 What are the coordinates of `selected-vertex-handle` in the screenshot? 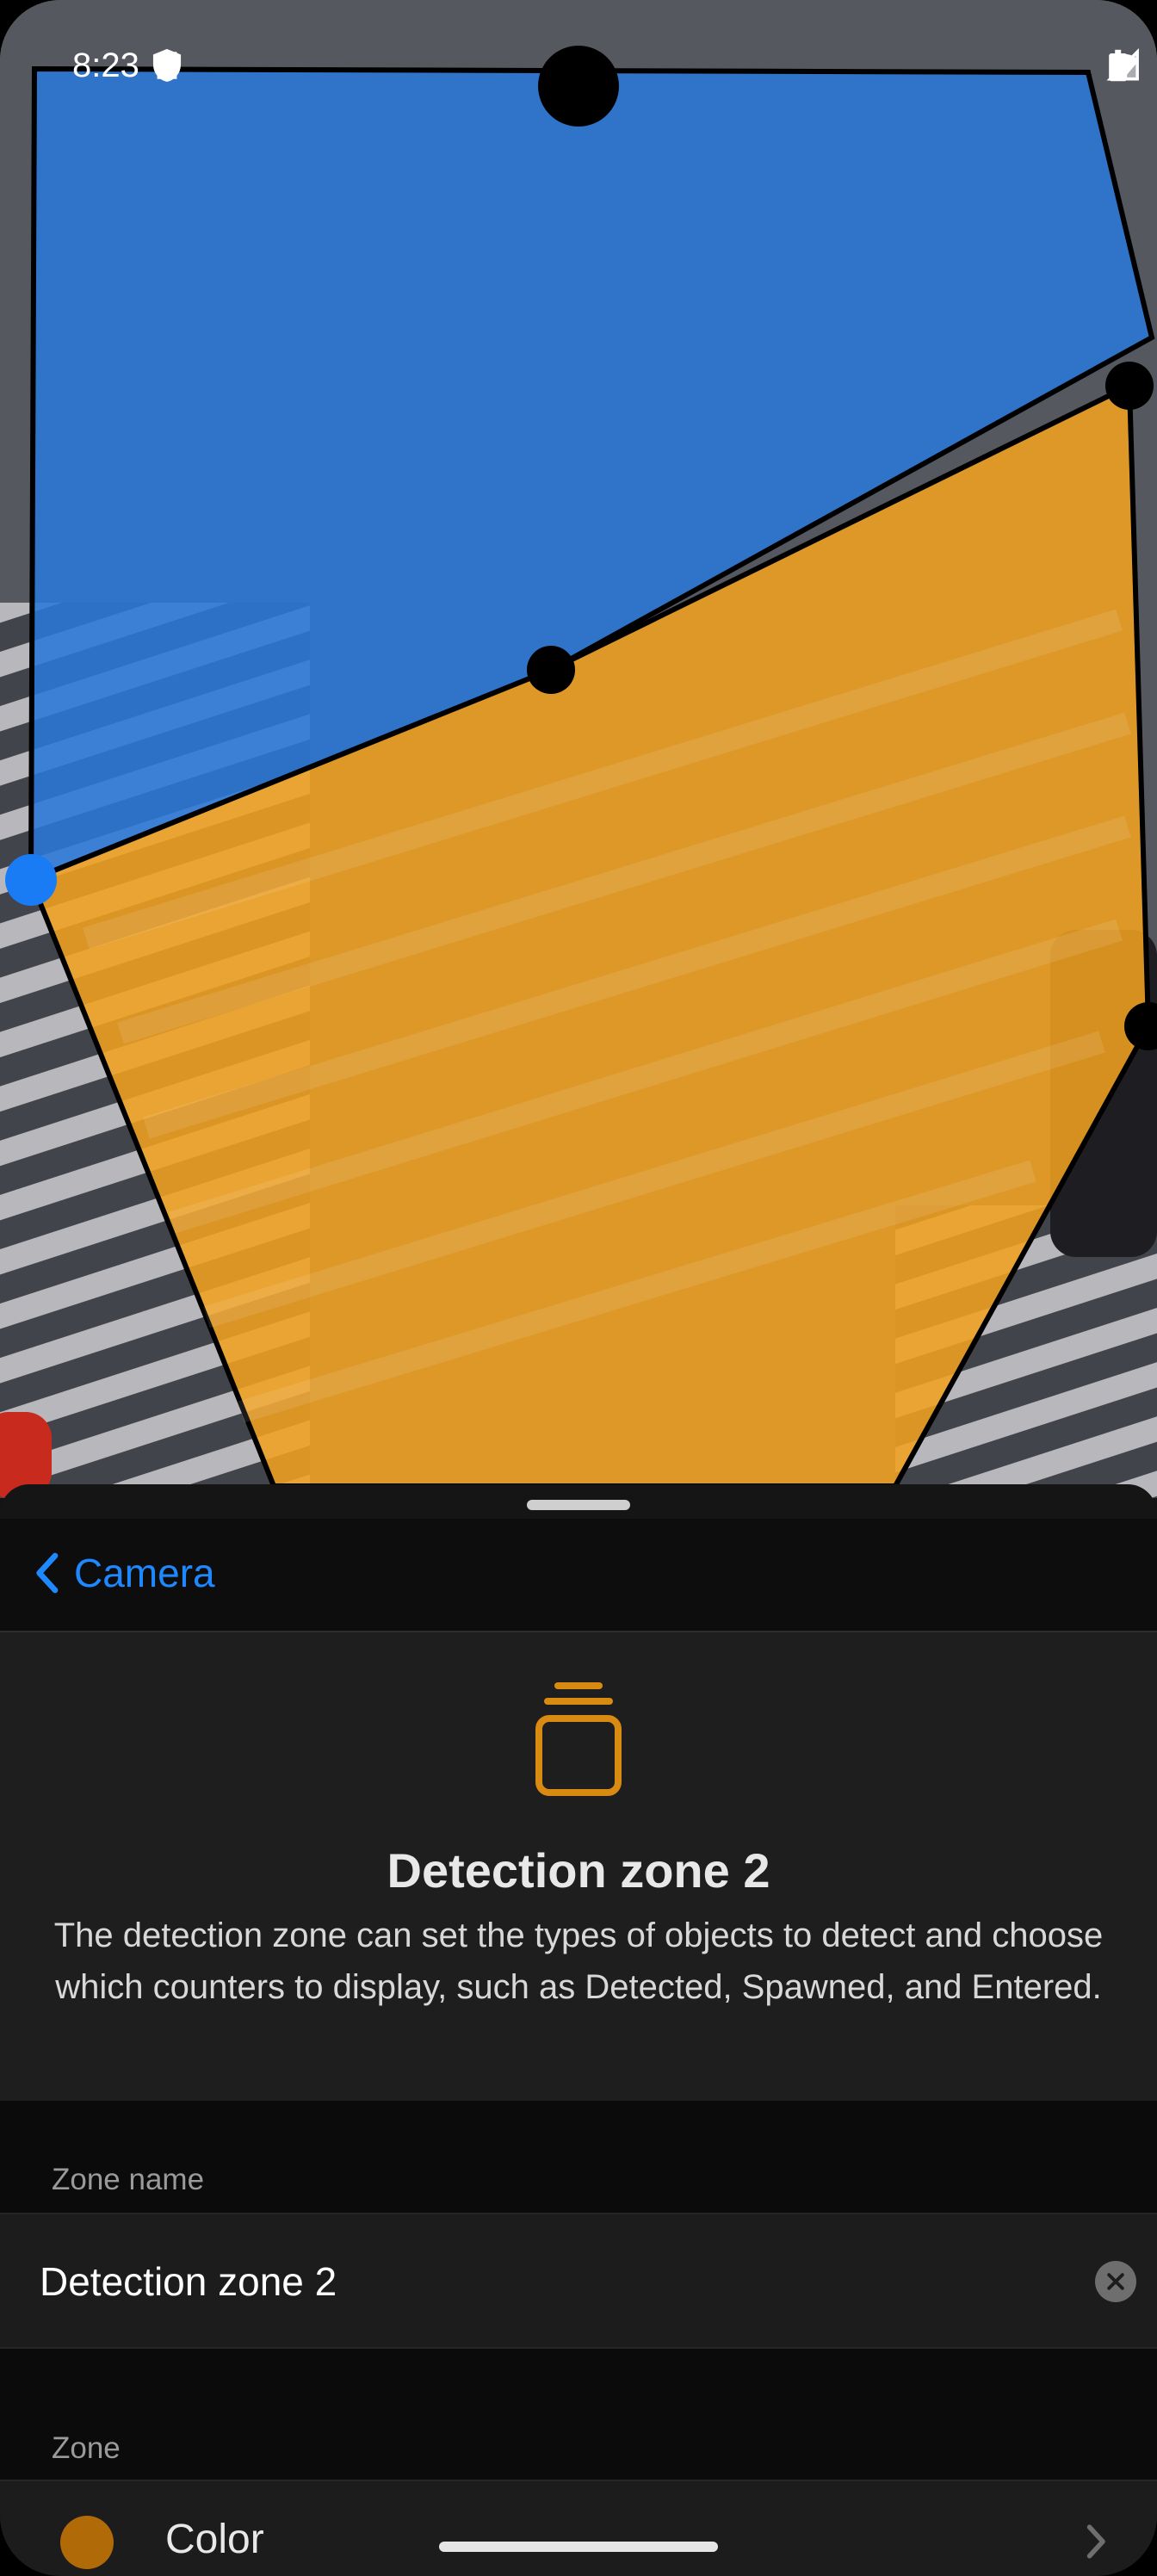 It's located at (31, 880).